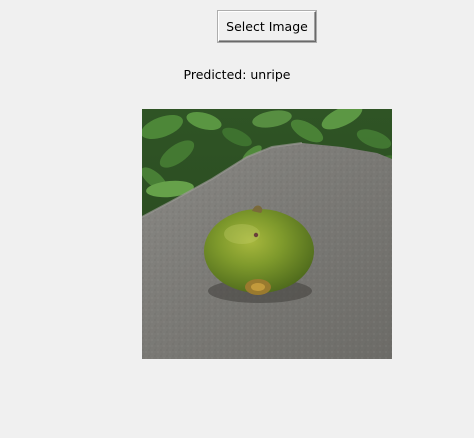 The image size is (474, 438). I want to click on prediction-label: Predicted: unripe, so click(237, 74).